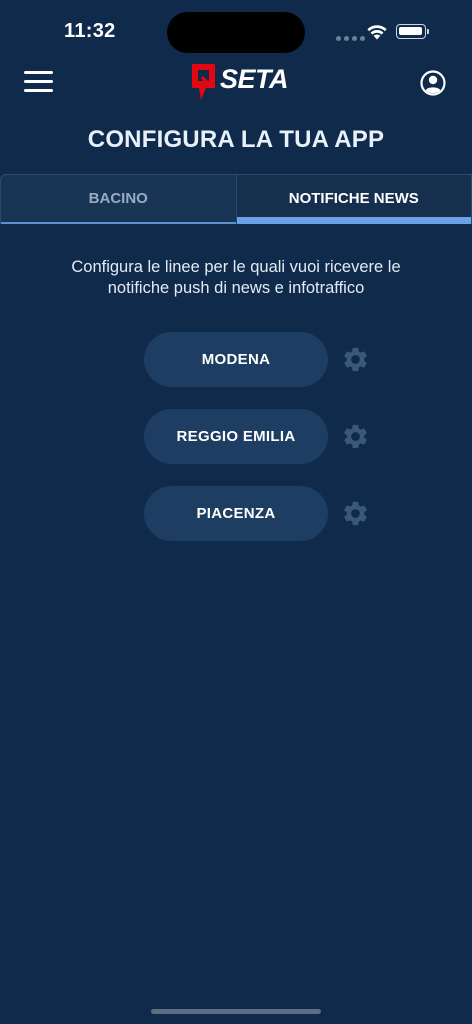 The width and height of the screenshot is (472, 1024). Describe the element at coordinates (350, 38) in the screenshot. I see `signal-dots-icon` at that location.